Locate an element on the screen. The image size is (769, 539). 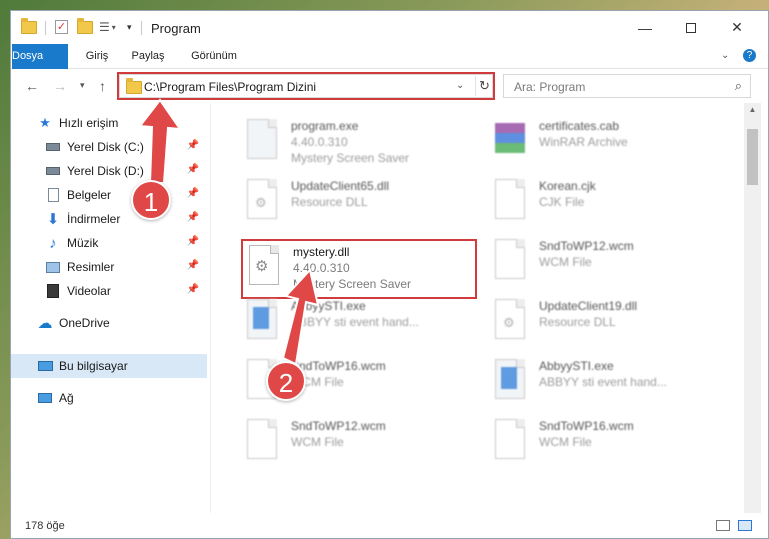
close-icon: ✕ is located at coordinates (737, 27).